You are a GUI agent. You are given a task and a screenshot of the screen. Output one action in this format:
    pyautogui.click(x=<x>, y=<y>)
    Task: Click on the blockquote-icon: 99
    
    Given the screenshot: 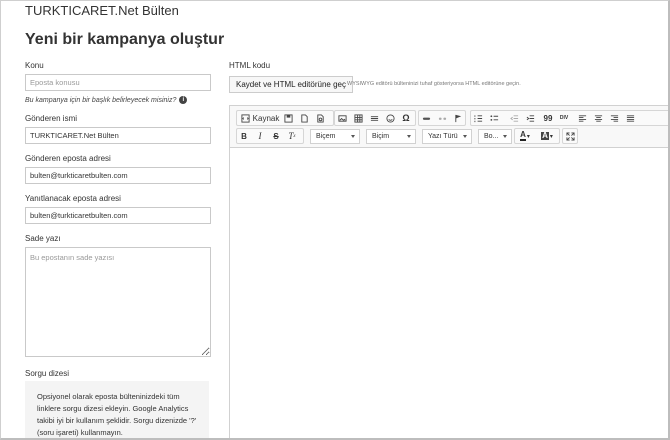 What is the action you would take?
    pyautogui.click(x=548, y=118)
    